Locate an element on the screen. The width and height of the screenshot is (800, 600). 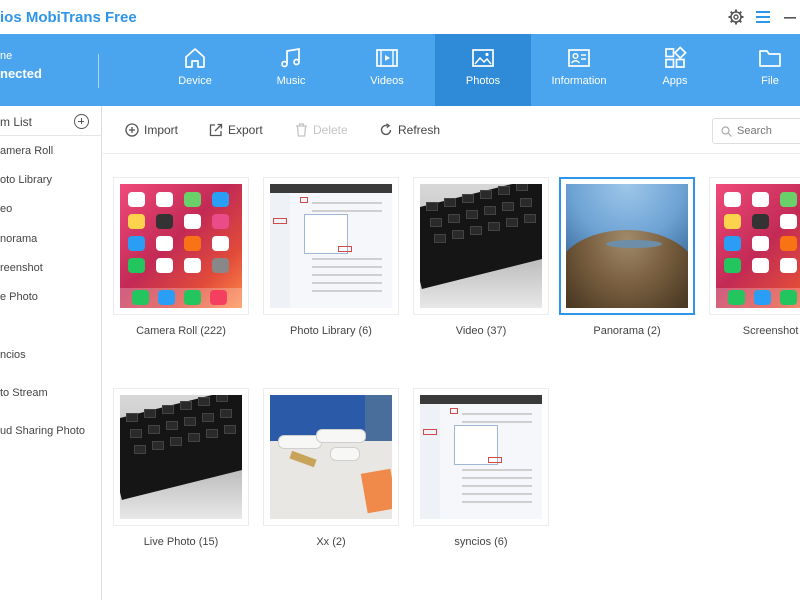
tab-label: Device is located at coordinates (195, 81).